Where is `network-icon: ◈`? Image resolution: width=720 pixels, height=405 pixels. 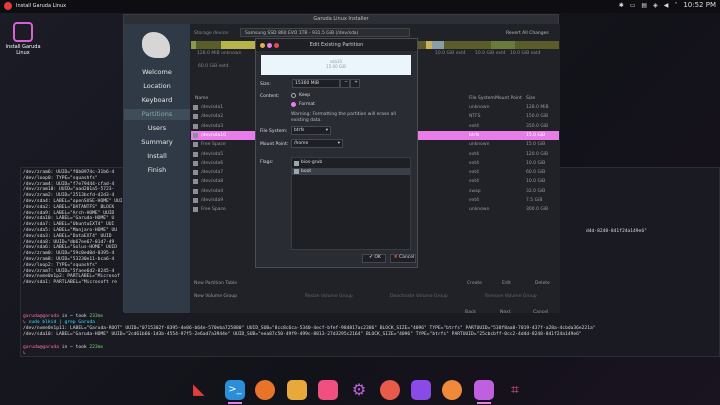 network-icon: ◈ is located at coordinates (655, 5).